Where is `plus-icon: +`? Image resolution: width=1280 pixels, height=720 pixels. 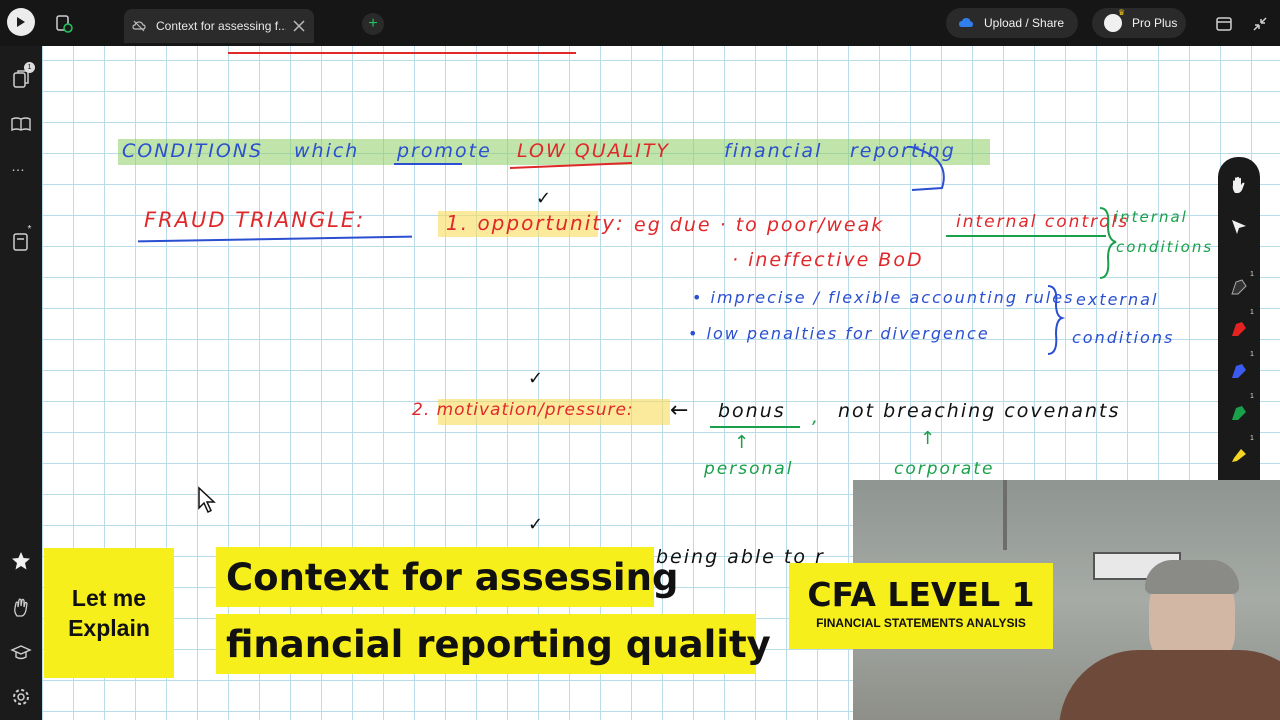 plus-icon: + is located at coordinates (373, 23).